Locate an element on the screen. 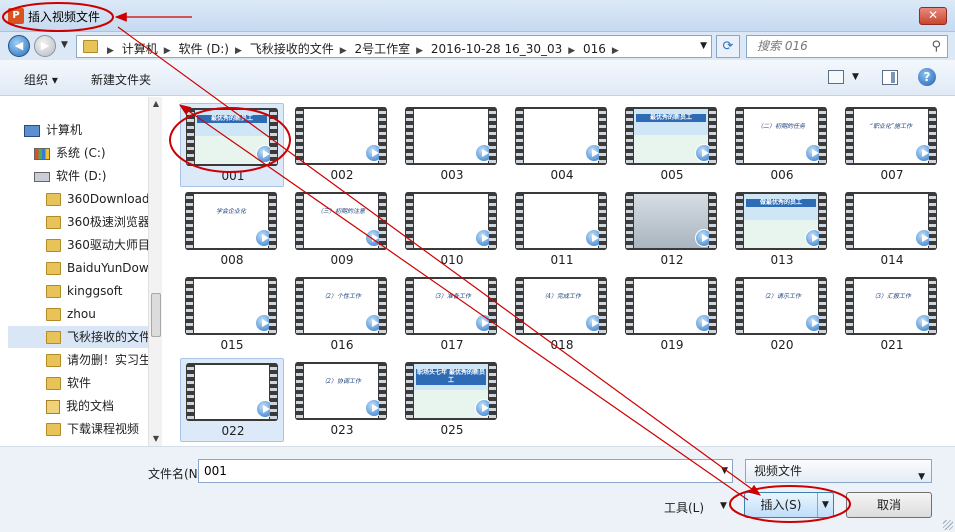  breadcrumb-item: 2016-10-28 16_30_03 is located at coordinates (496, 49).